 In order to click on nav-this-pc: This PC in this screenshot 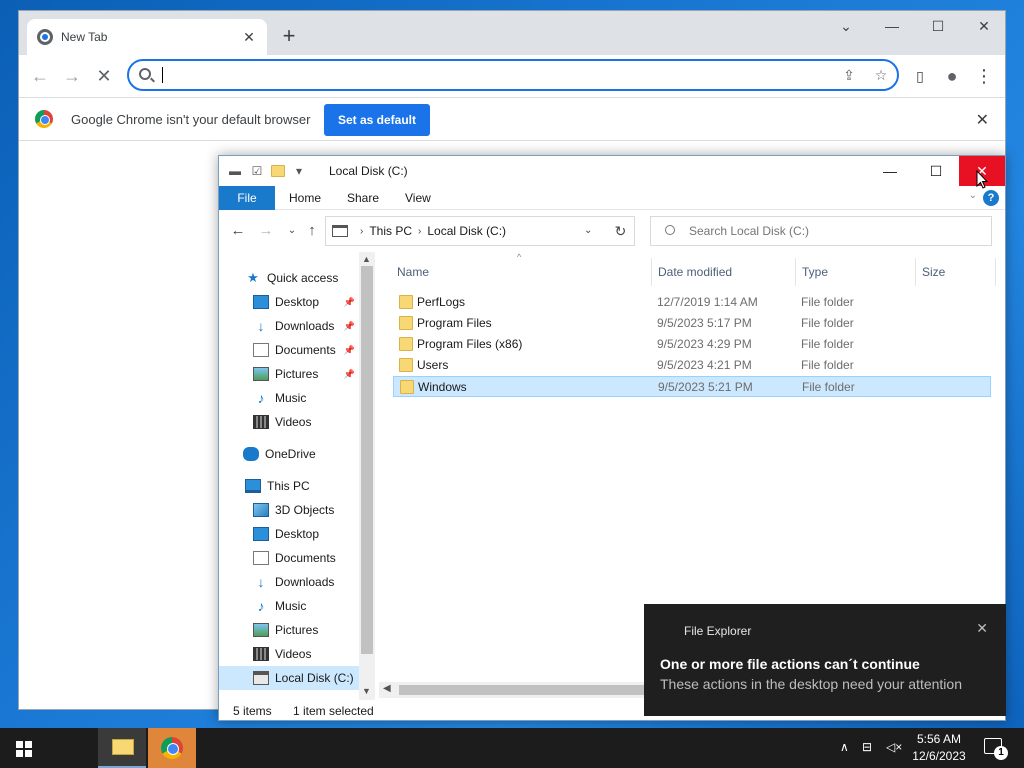, I will do `click(289, 486)`.